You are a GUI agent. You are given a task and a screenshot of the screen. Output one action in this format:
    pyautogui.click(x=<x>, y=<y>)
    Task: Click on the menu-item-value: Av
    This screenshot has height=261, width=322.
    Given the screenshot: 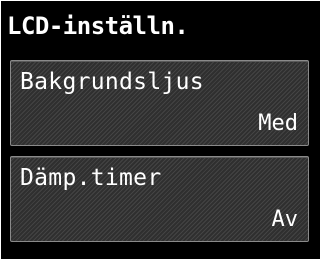 What is the action you would take?
    pyautogui.click(x=285, y=219)
    